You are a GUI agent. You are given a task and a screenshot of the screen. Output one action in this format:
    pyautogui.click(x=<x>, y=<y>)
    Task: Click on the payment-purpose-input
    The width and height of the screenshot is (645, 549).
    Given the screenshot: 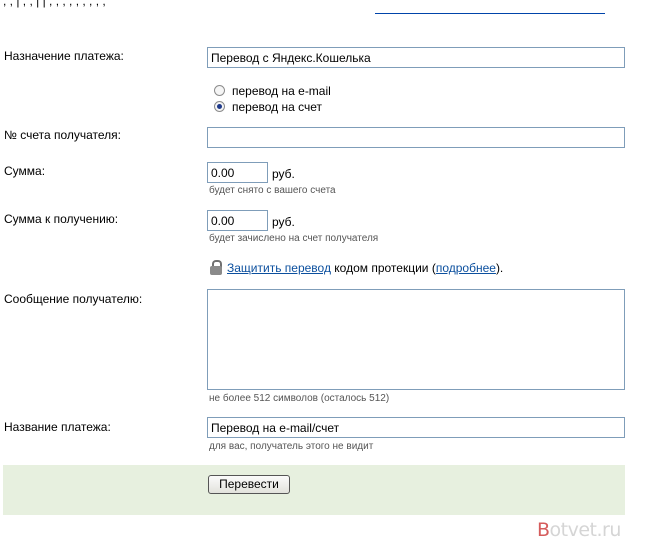 What is the action you would take?
    pyautogui.click(x=416, y=57)
    